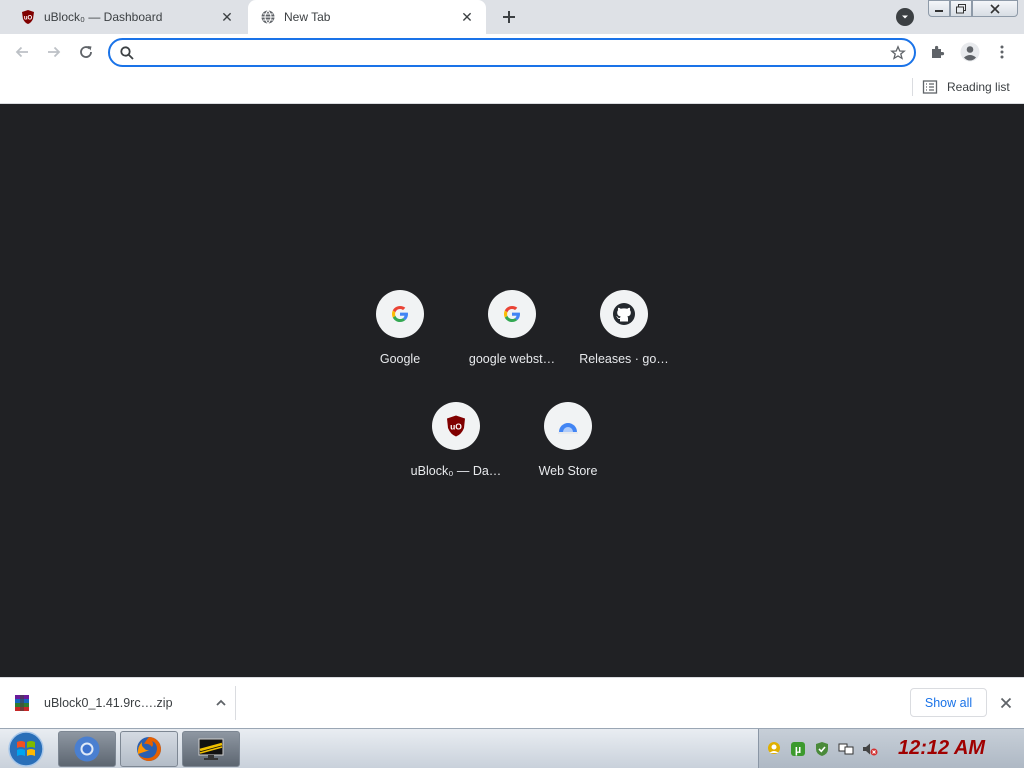 The width and height of the screenshot is (1024, 768). I want to click on windows-logo-icon, so click(26, 749).